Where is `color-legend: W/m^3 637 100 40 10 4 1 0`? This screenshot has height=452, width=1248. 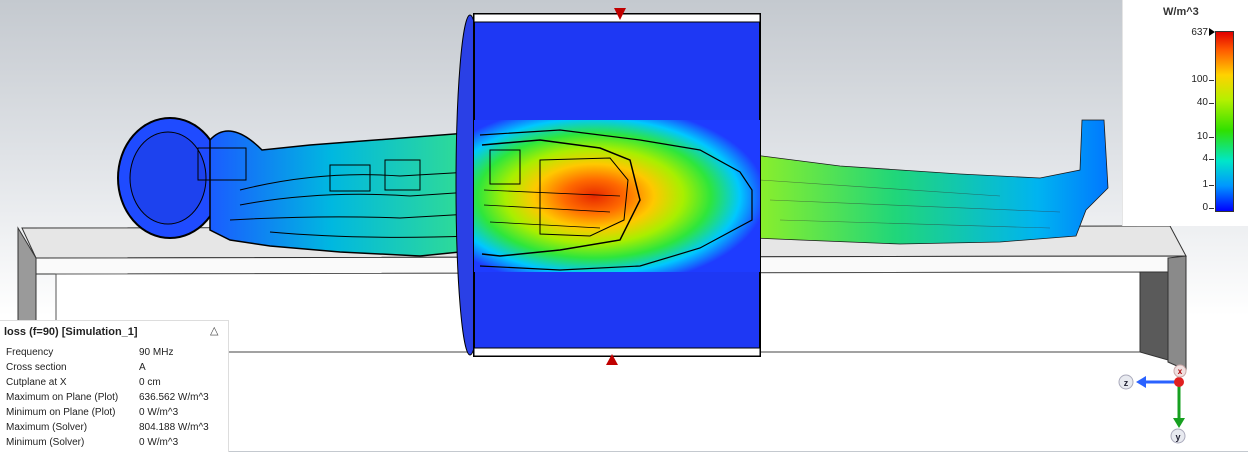
color-legend: W/m^3 637 100 40 10 4 1 0 is located at coordinates (1185, 113).